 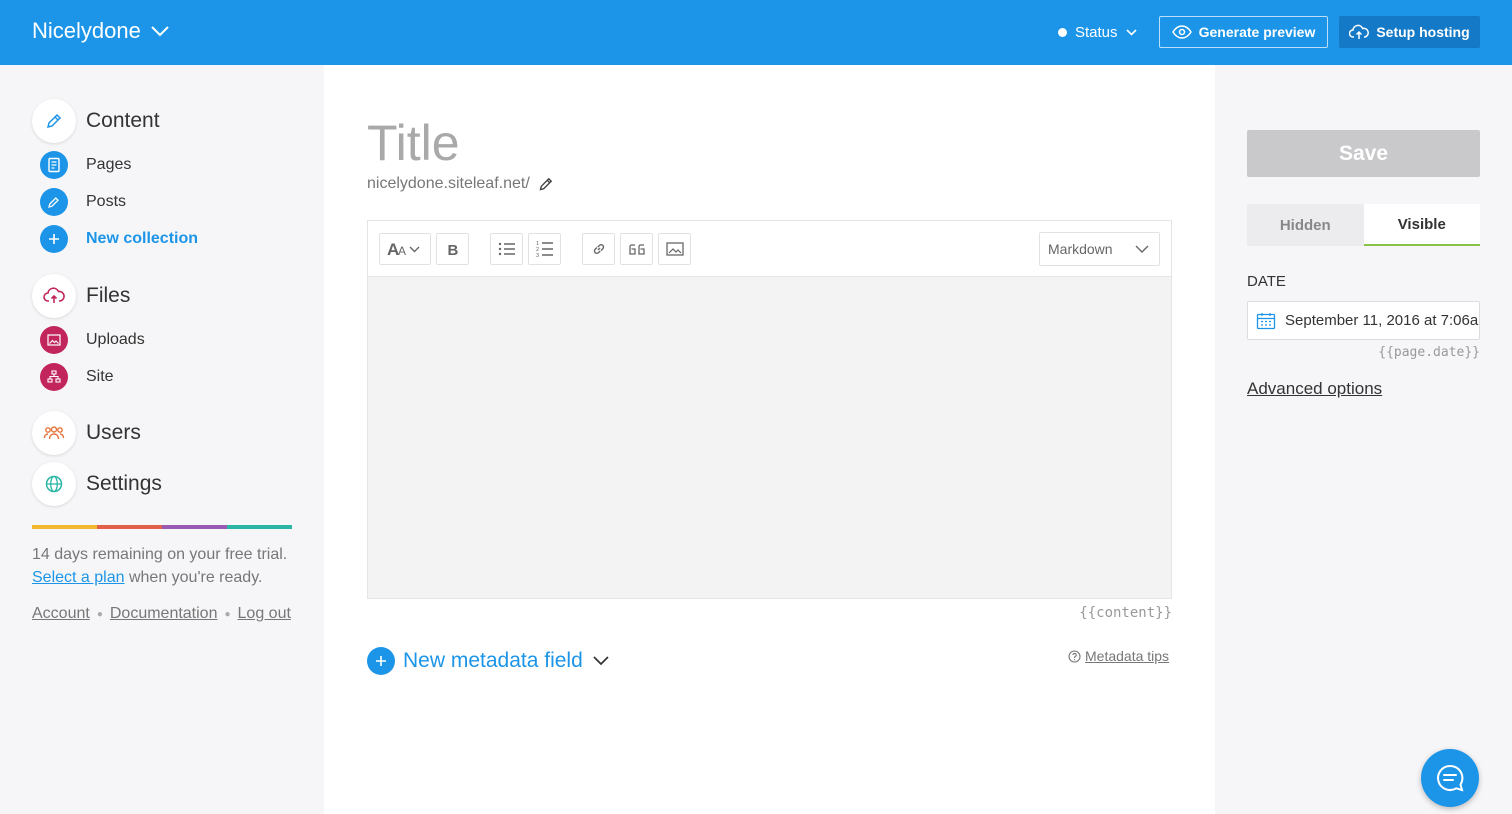 What do you see at coordinates (537, 255) in the screenshot?
I see `svg-text: 3` at bounding box center [537, 255].